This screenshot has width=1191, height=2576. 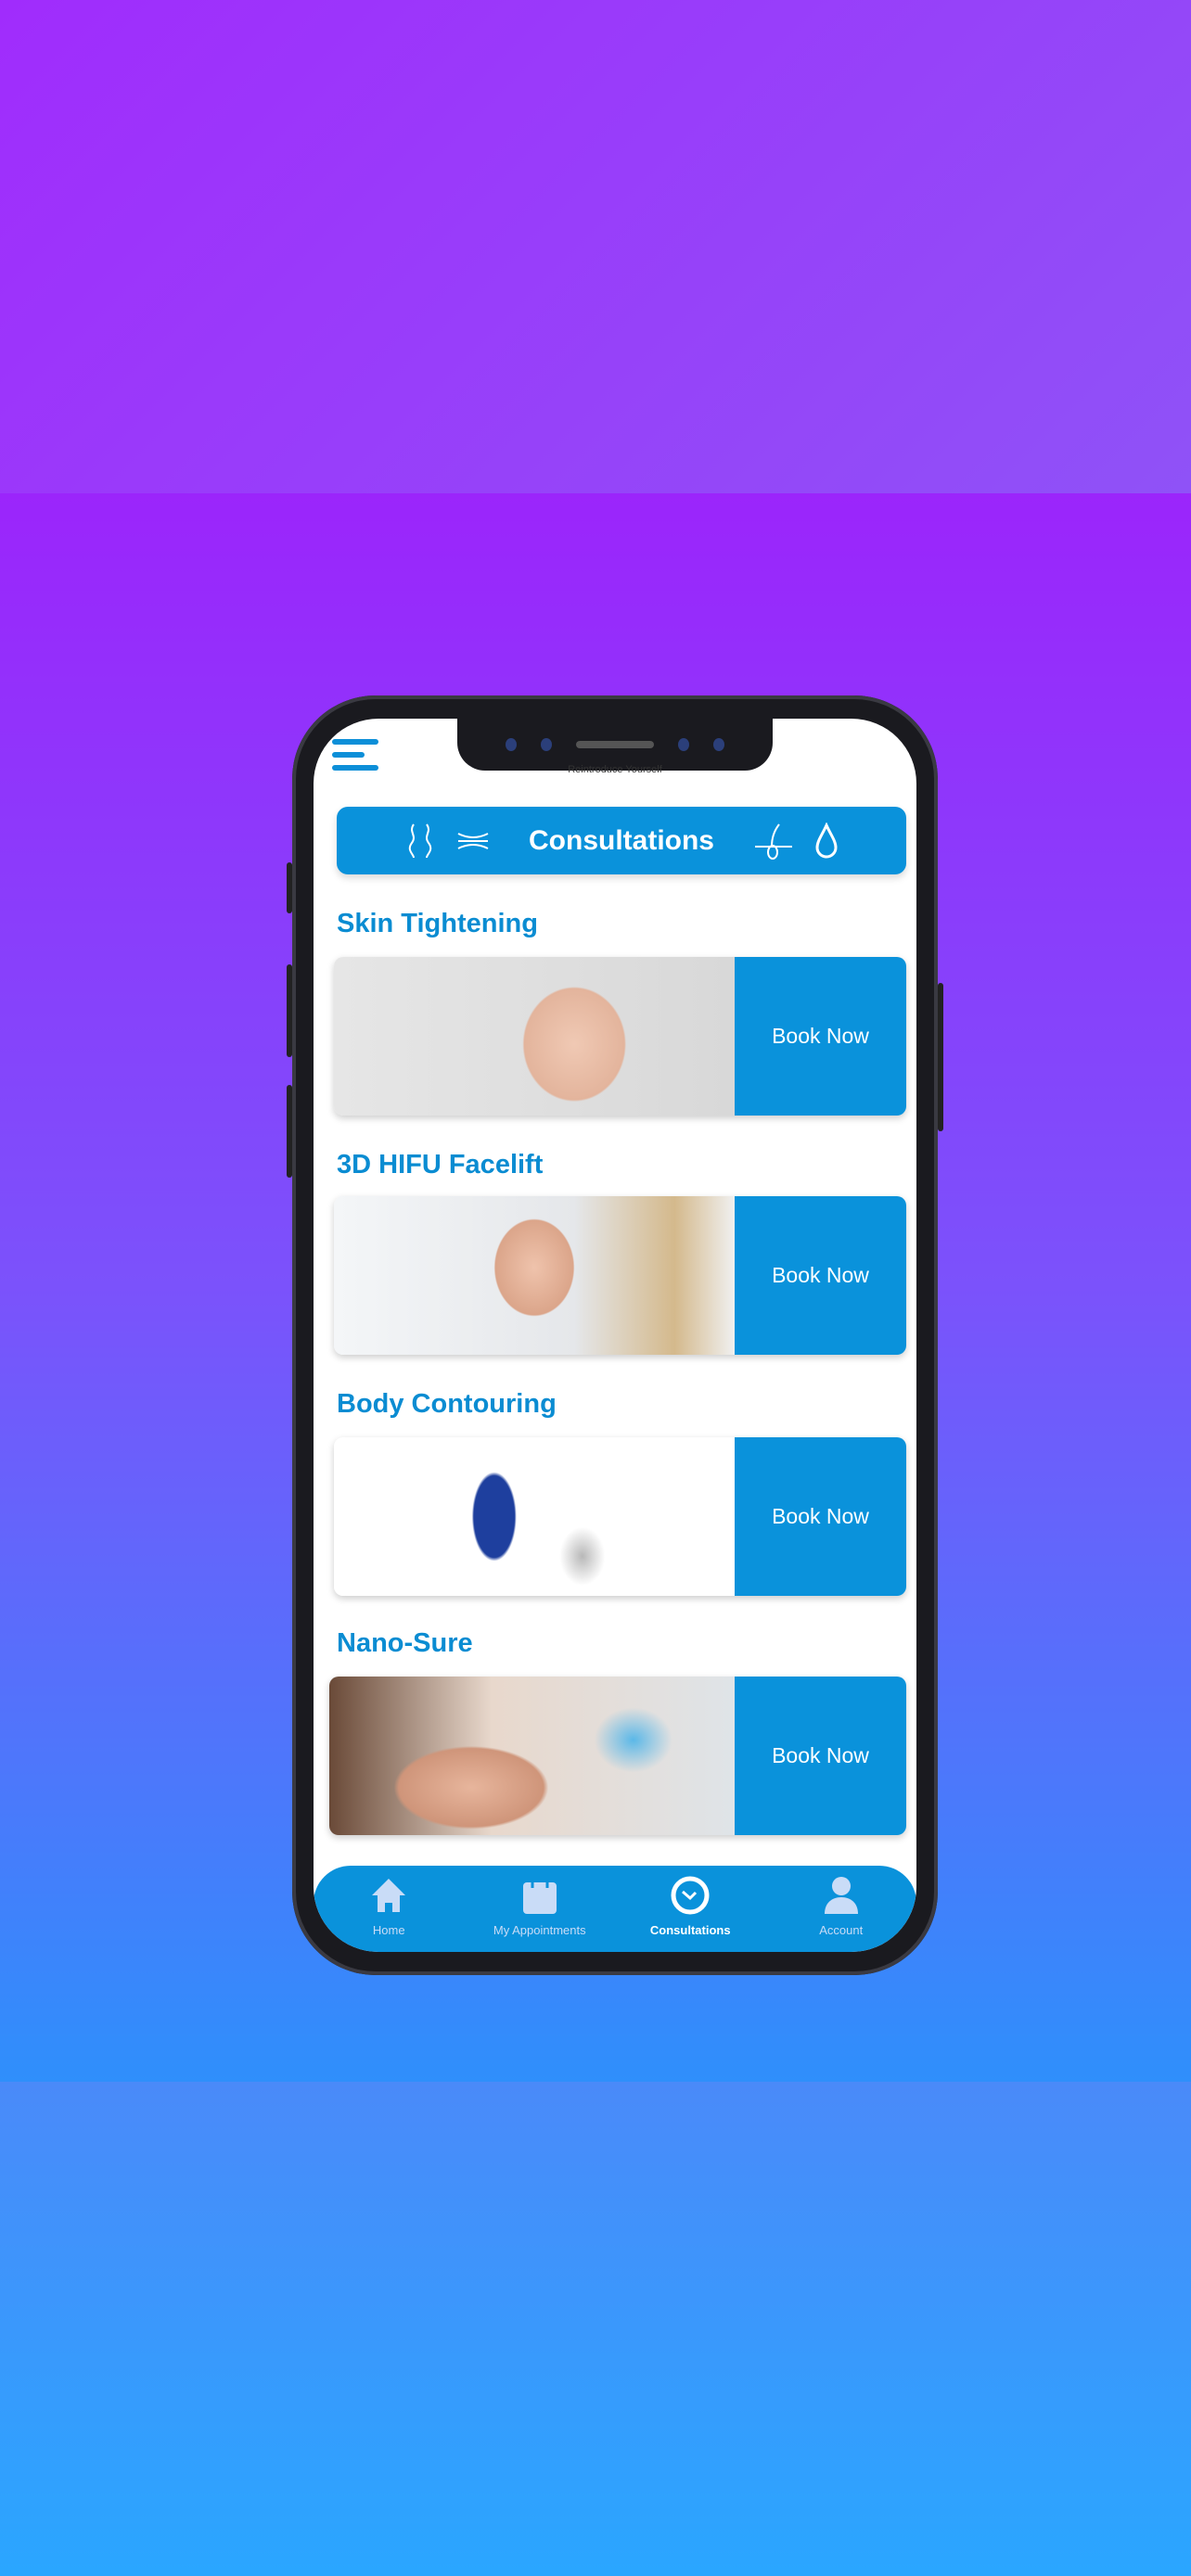 I want to click on nav-home: Home, so click(x=389, y=1906).